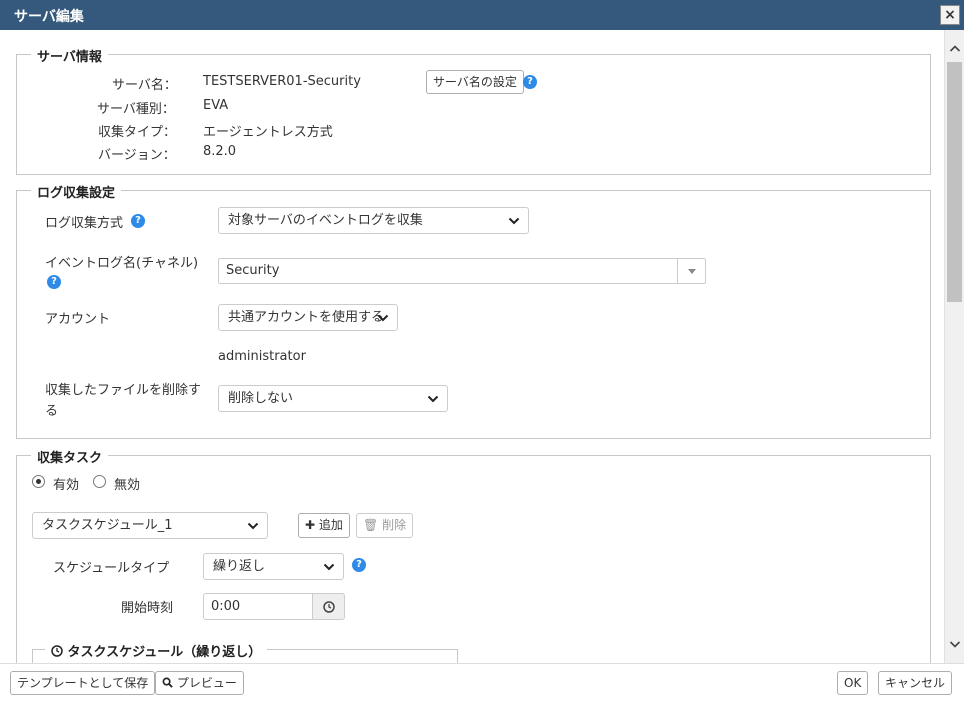  Describe the element at coordinates (482, 15) in the screenshot. I see `dialog-titlebar: サーバ編集 ×` at that location.